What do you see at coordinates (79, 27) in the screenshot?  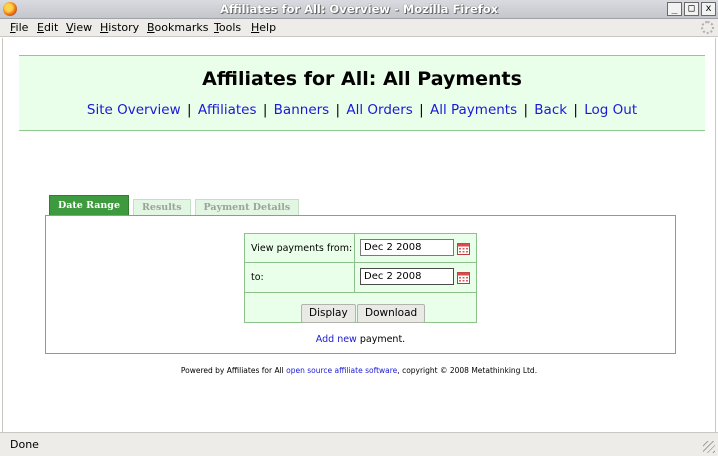 I see `menu-view: View` at bounding box center [79, 27].